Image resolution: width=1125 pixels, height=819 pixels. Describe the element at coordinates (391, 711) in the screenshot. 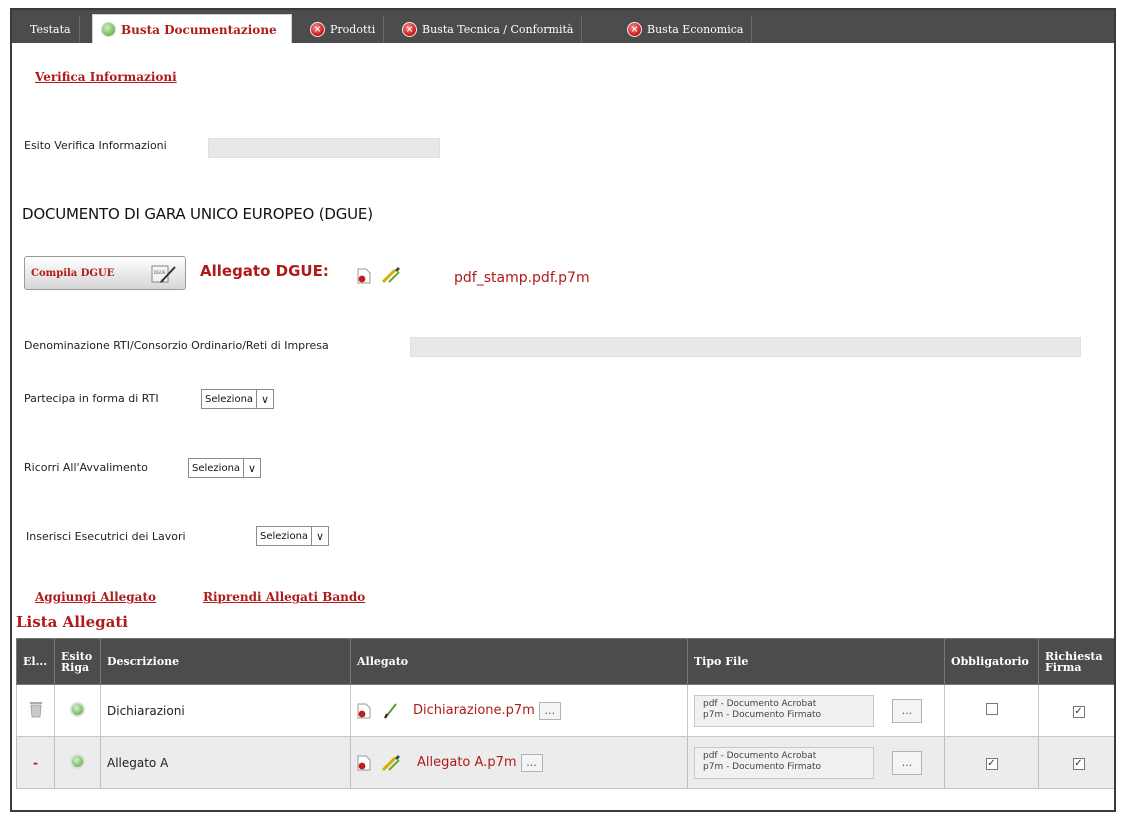

I see `pen-icon` at that location.